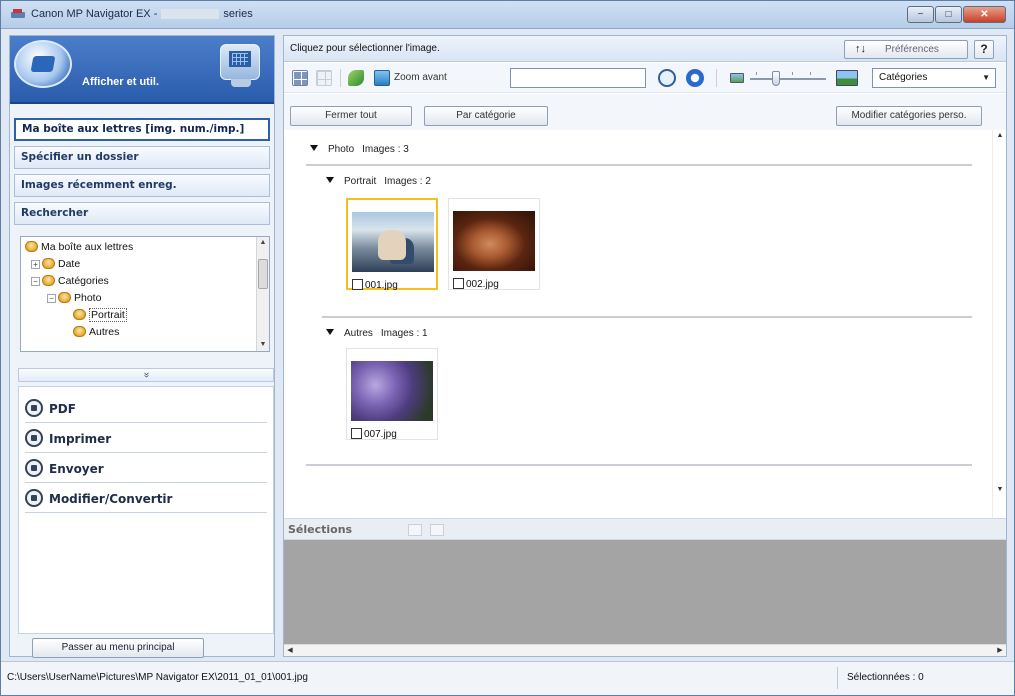 The height and width of the screenshot is (696, 1015). Describe the element at coordinates (146, 409) in the screenshot. I see `action-pdf: PDF` at that location.